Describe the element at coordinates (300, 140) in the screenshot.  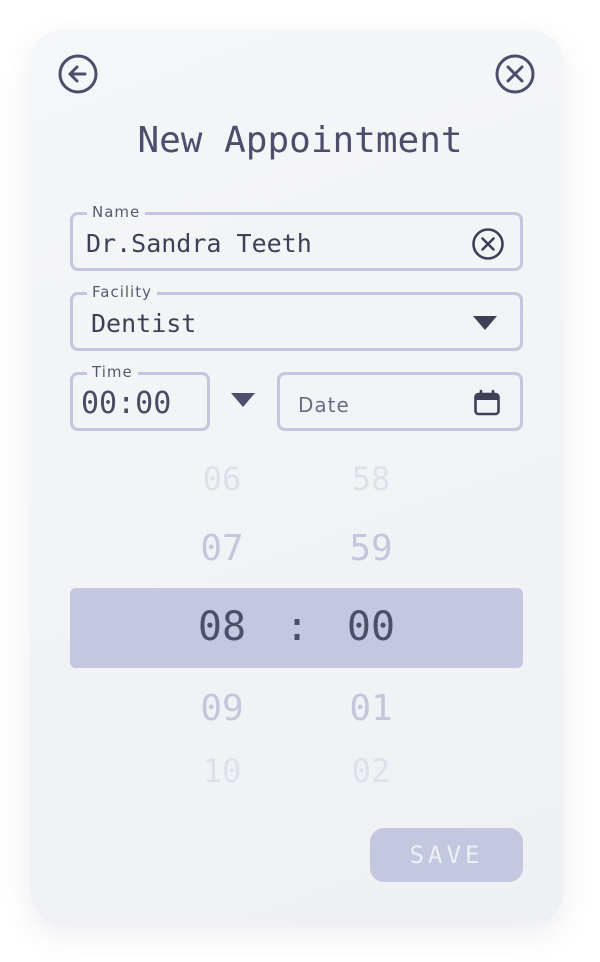
I see `page-title: New Appointment` at that location.